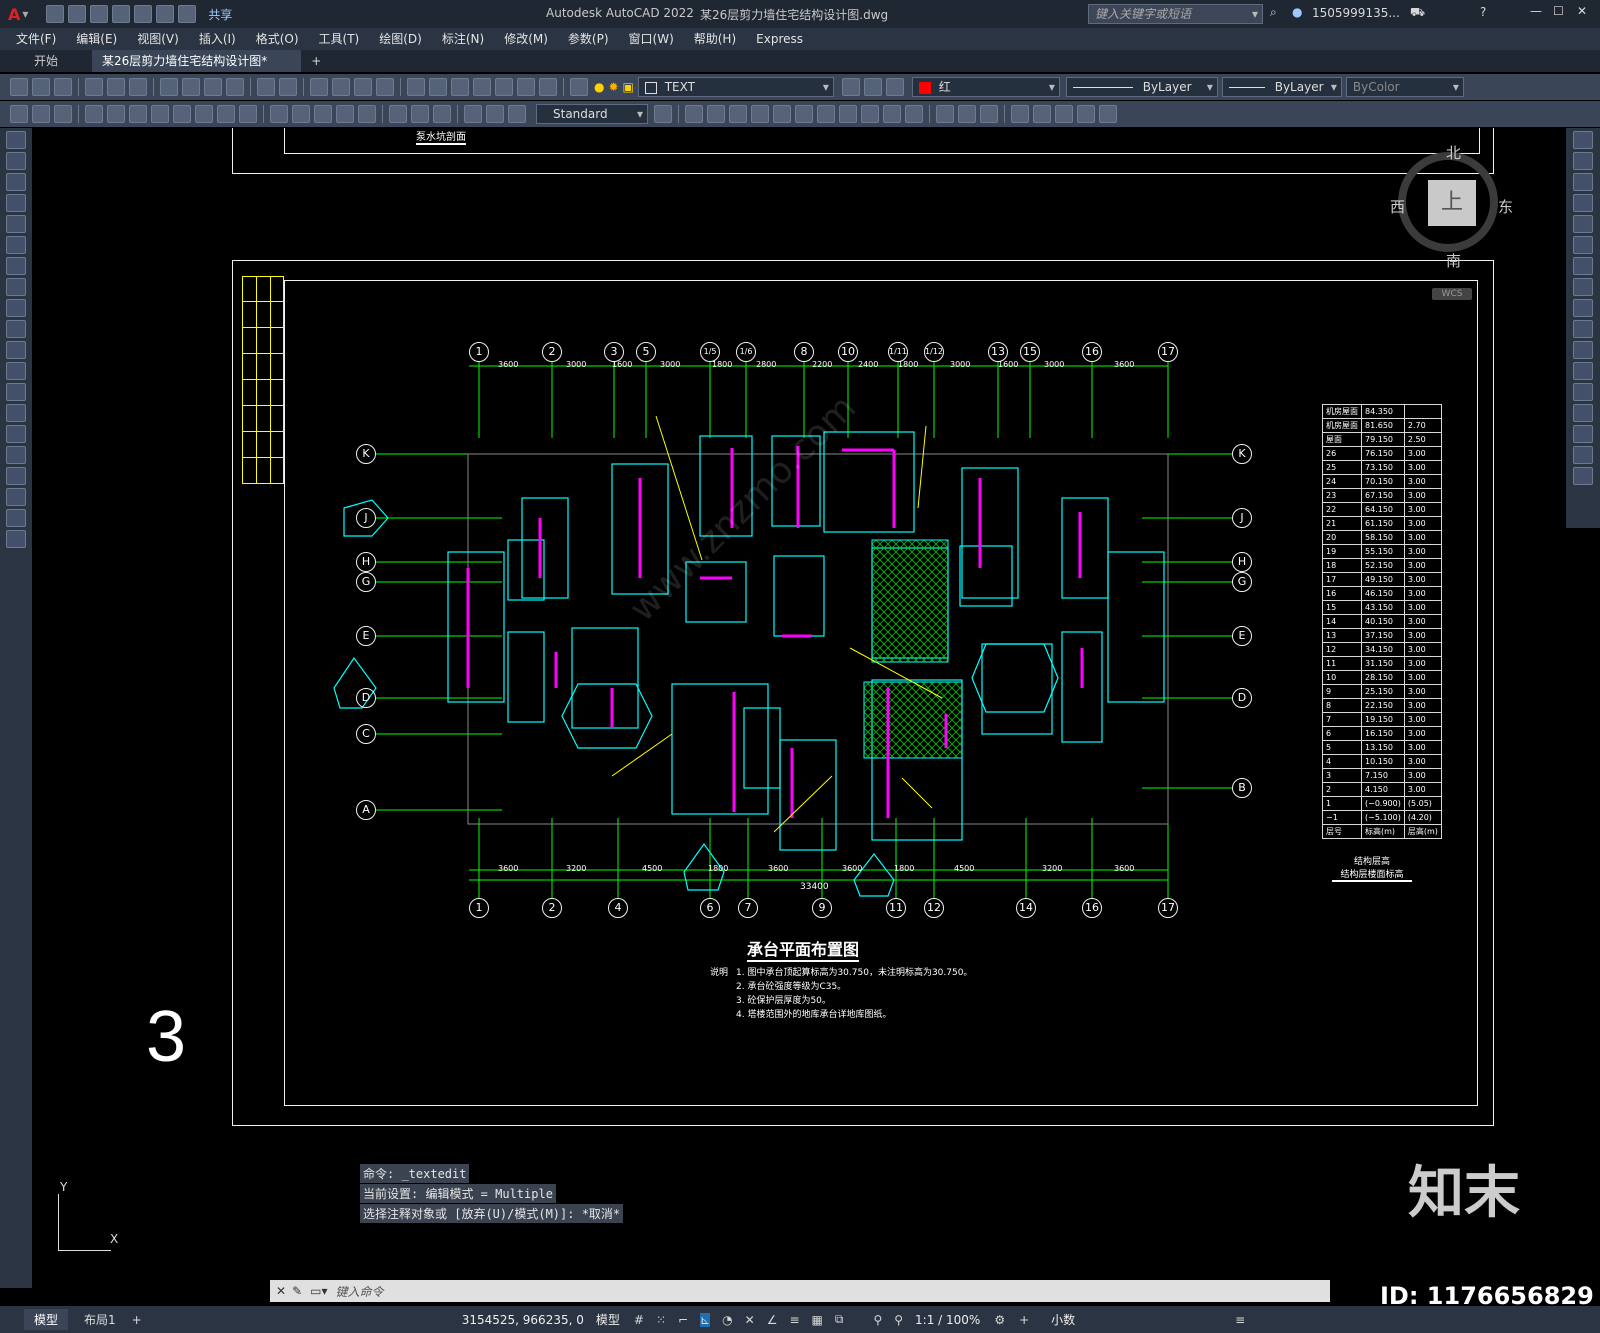  What do you see at coordinates (438, 87) in the screenshot?
I see `design-center-icon` at bounding box center [438, 87].